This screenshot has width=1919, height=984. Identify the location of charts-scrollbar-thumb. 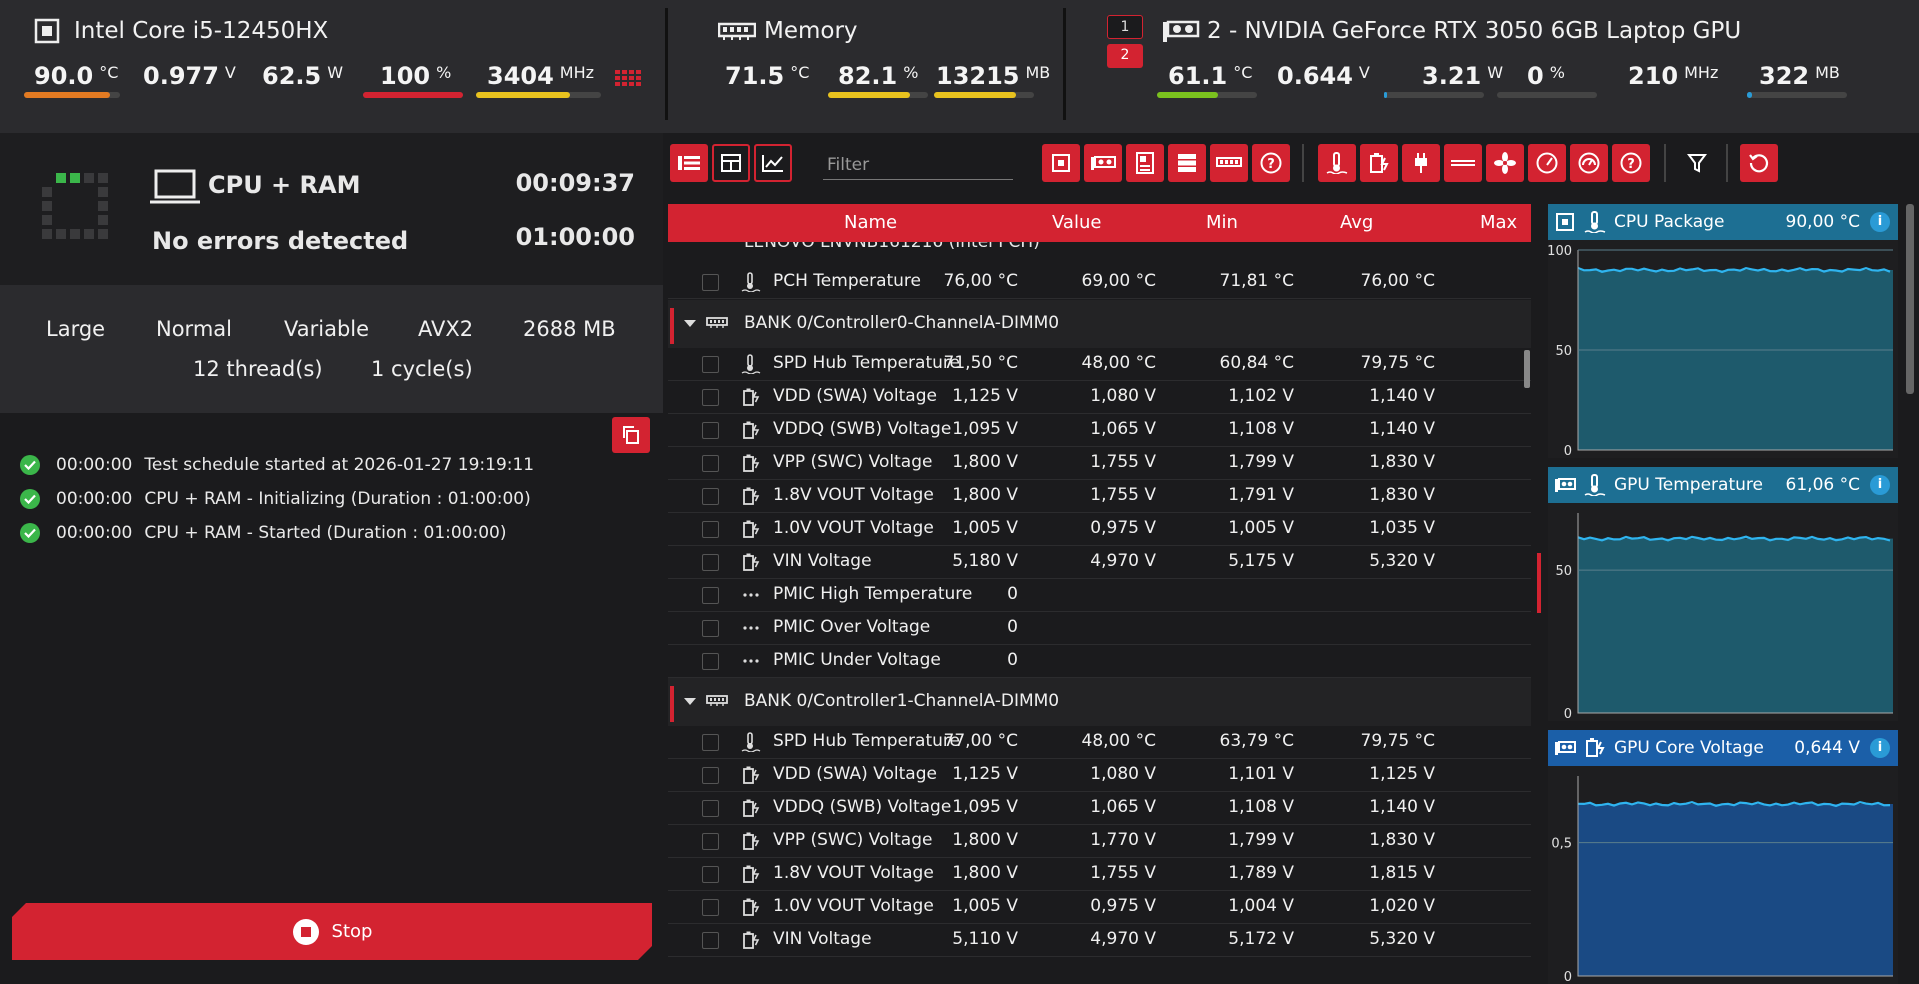
(1910, 299).